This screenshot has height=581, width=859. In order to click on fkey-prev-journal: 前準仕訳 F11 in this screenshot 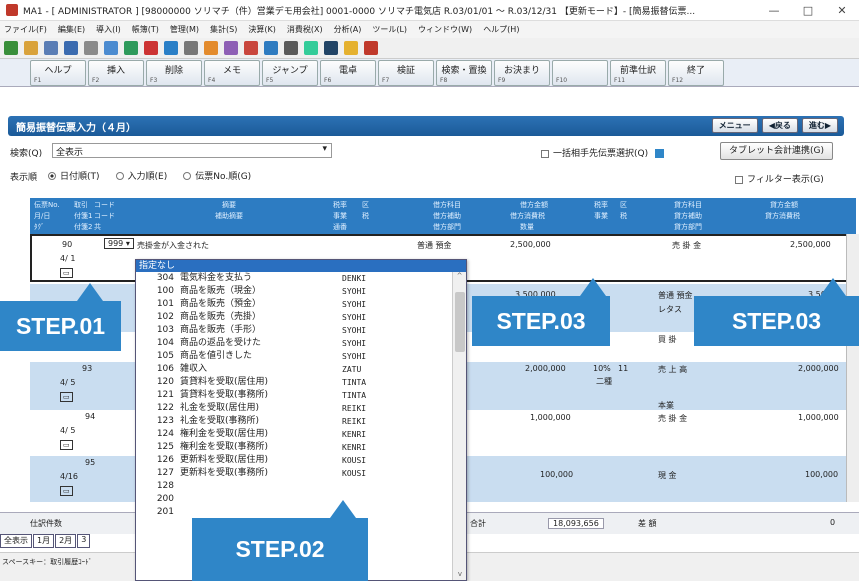, I will do `click(638, 73)`.